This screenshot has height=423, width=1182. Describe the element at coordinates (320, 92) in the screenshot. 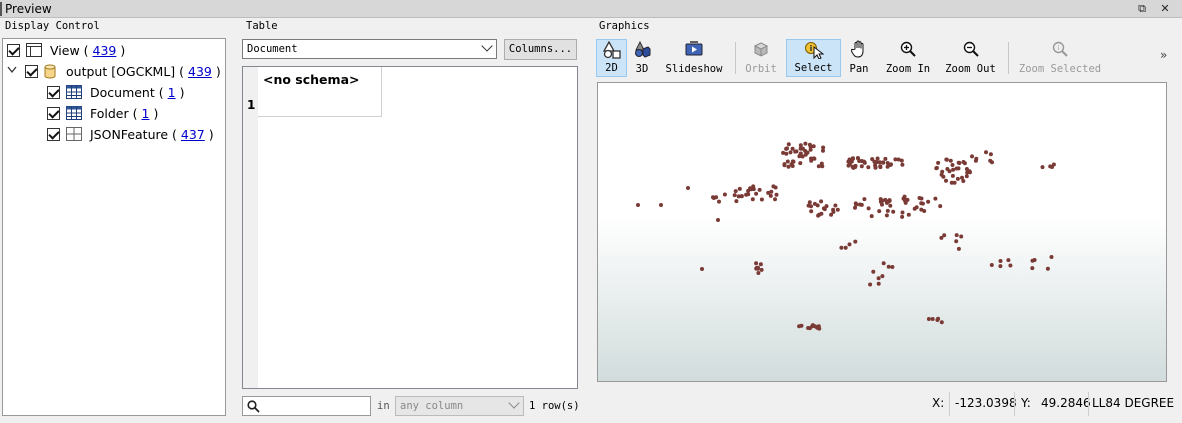

I see `table-cell: <no schema>` at that location.